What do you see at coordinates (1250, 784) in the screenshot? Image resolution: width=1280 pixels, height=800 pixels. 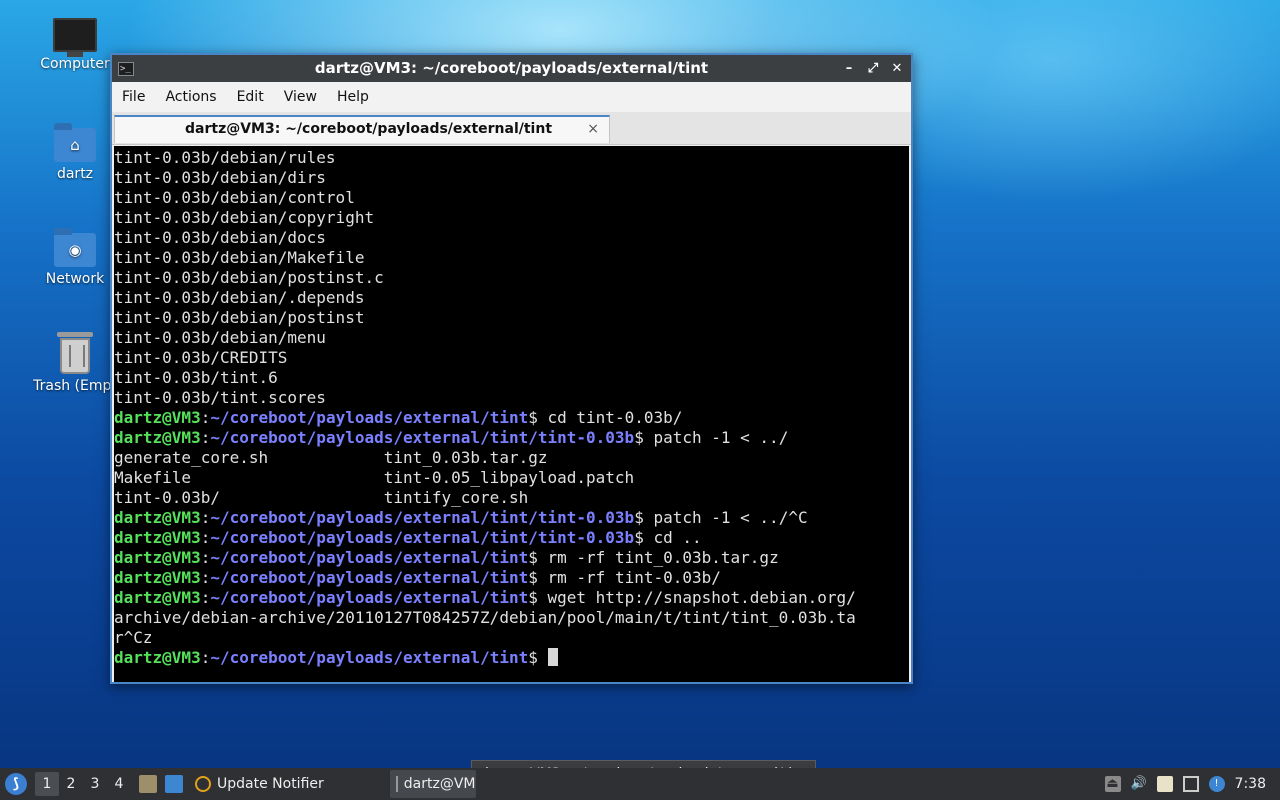 I see `clock: 7:38` at bounding box center [1250, 784].